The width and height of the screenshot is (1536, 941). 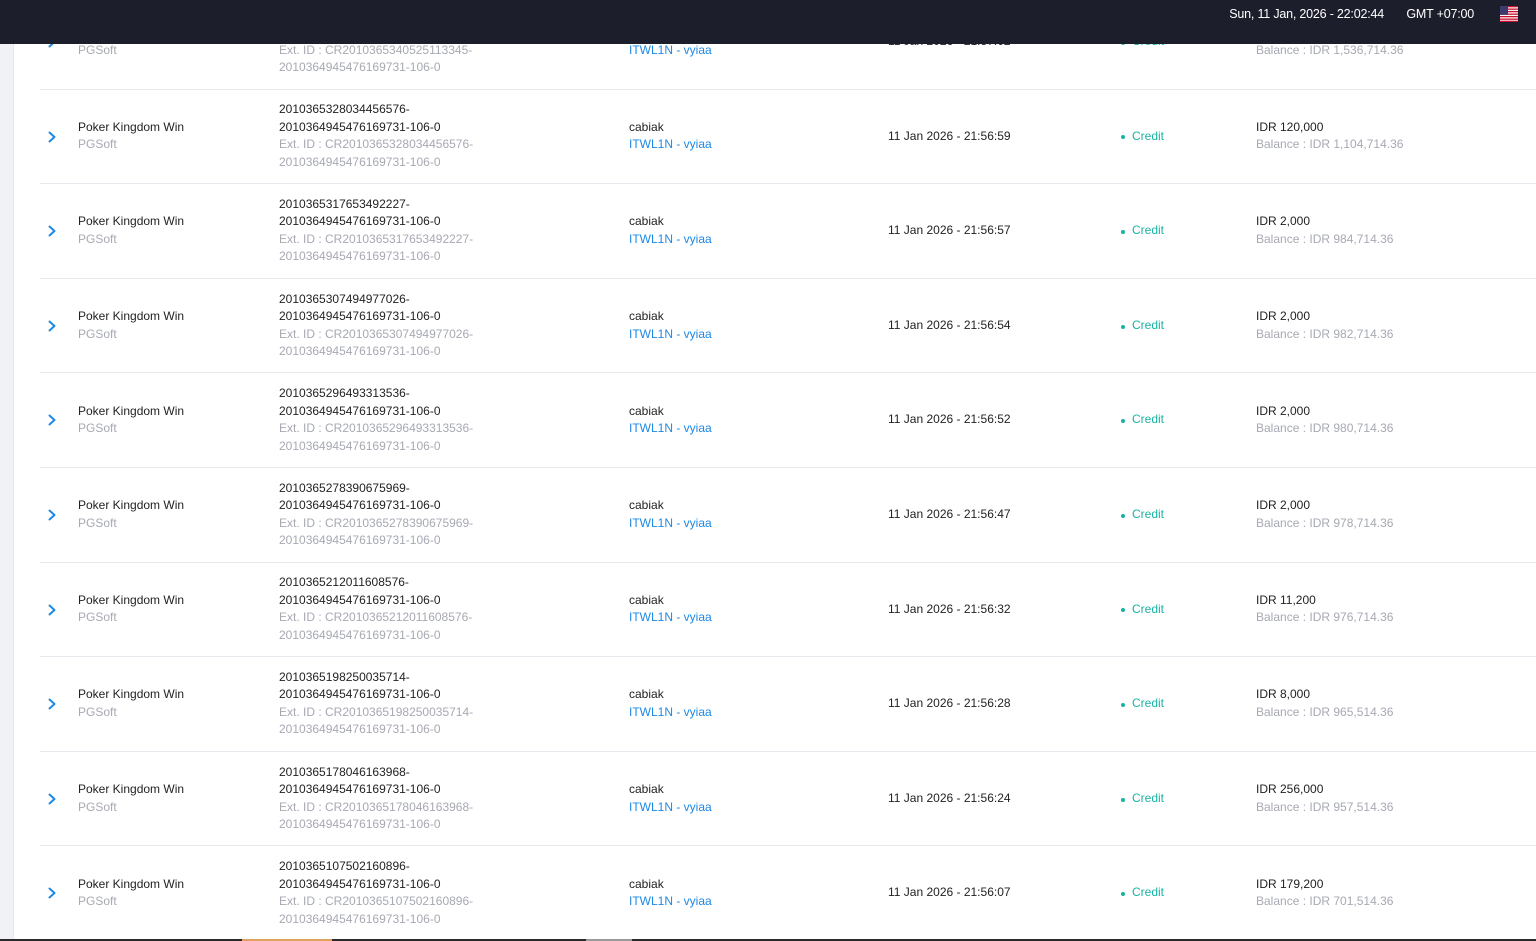 What do you see at coordinates (1440, 14) in the screenshot?
I see `timezone-label: GMT +07:00` at bounding box center [1440, 14].